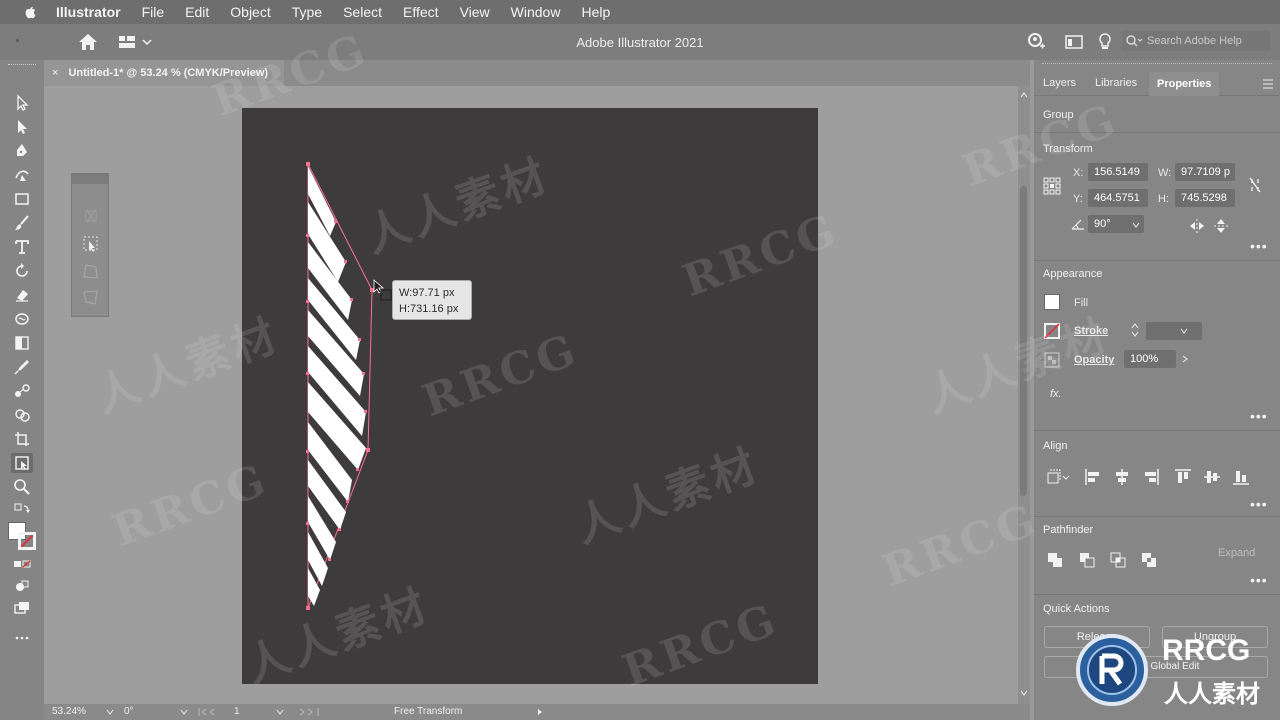 Image resolution: width=1280 pixels, height=720 pixels. I want to click on fill-color-swatch, so click(1052, 302).